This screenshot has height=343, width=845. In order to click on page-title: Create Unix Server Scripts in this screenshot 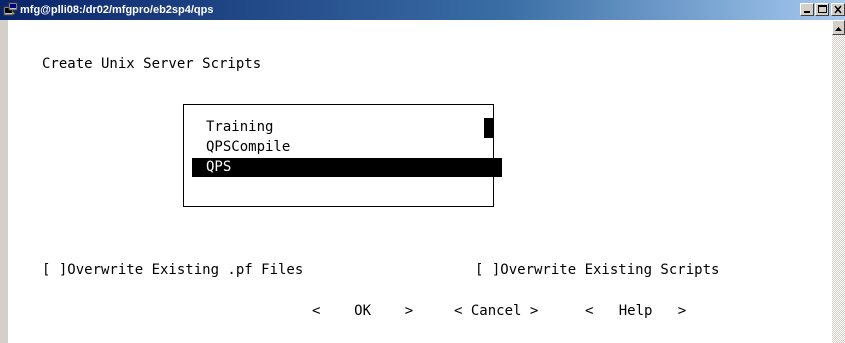, I will do `click(152, 64)`.